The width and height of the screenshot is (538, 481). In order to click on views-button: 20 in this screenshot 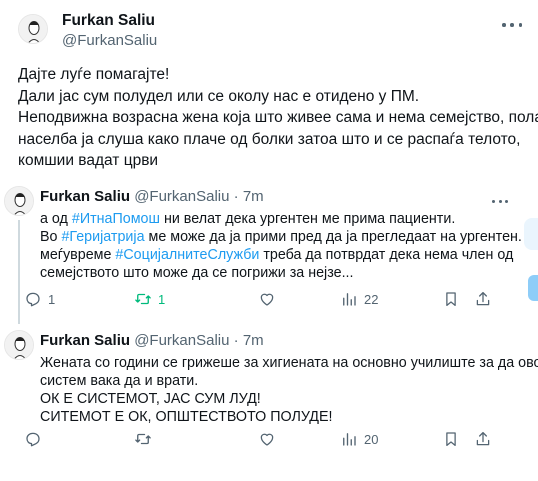, I will do `click(359, 439)`.